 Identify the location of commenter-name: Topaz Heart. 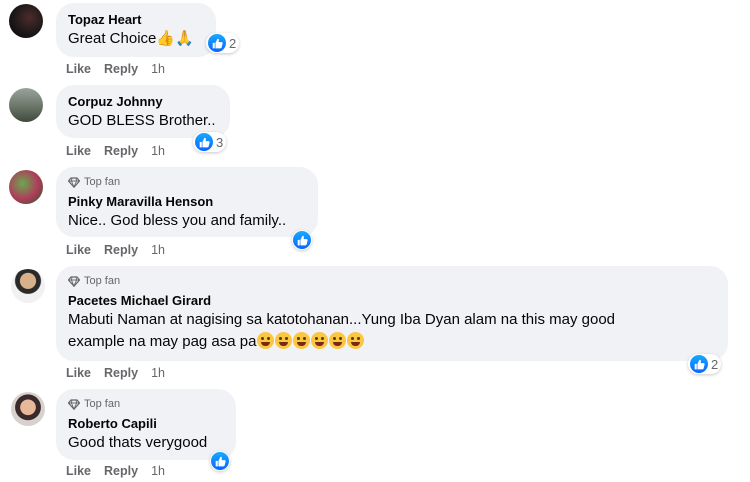
(136, 19).